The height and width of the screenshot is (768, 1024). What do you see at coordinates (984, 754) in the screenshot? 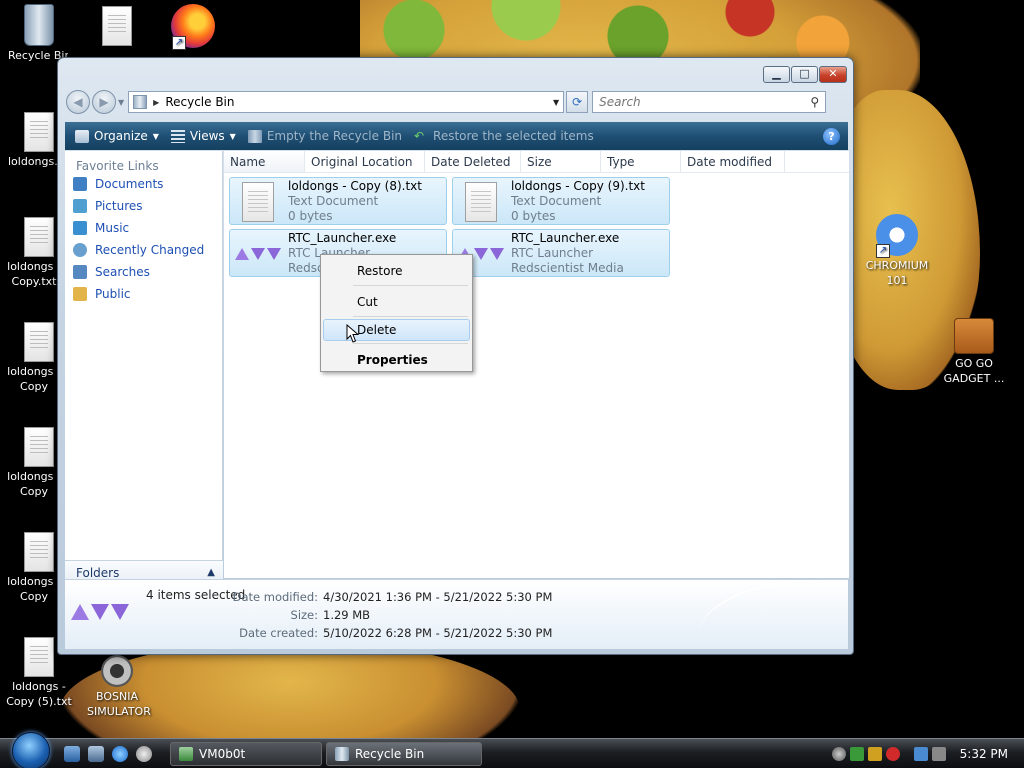
I see `taskbar-clock: 5:32 PM` at bounding box center [984, 754].